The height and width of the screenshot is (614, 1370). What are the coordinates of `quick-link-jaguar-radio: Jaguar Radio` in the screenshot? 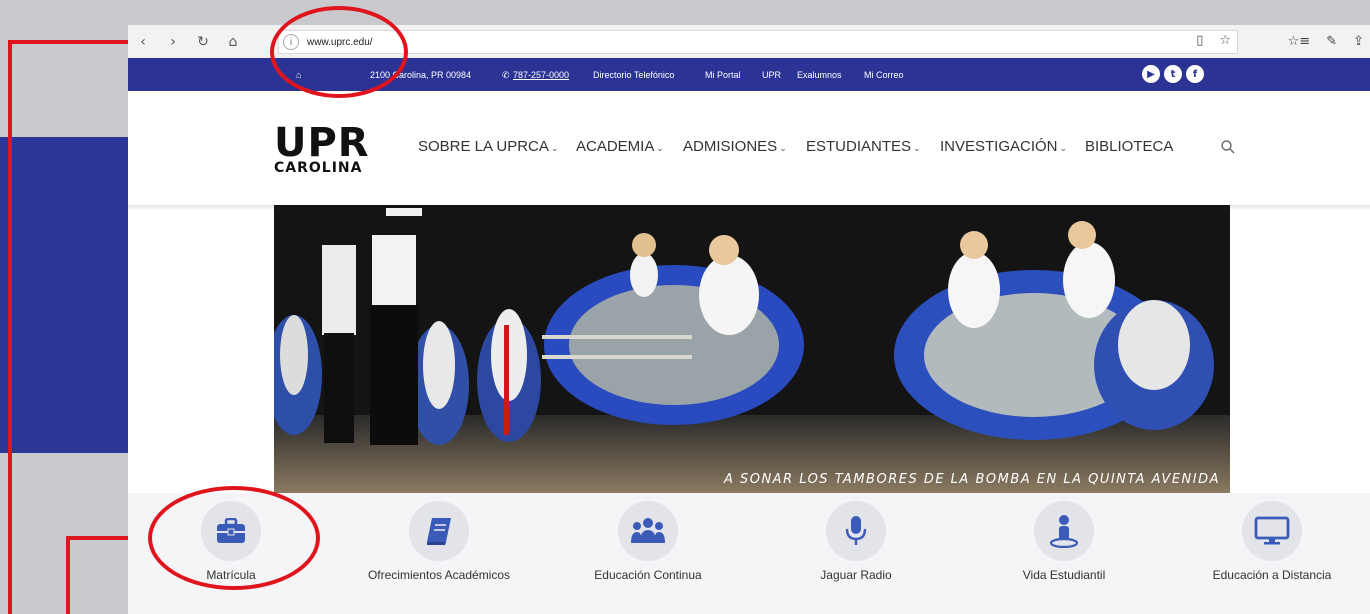 It's located at (856, 541).